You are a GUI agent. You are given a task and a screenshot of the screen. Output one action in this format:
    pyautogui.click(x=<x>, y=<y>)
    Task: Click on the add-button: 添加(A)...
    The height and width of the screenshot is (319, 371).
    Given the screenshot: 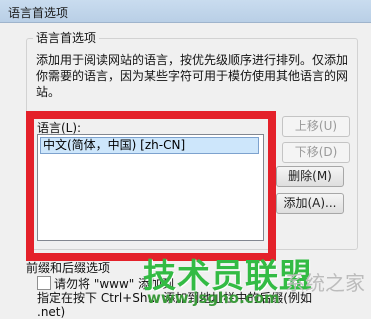 What is the action you would take?
    pyautogui.click(x=310, y=203)
    